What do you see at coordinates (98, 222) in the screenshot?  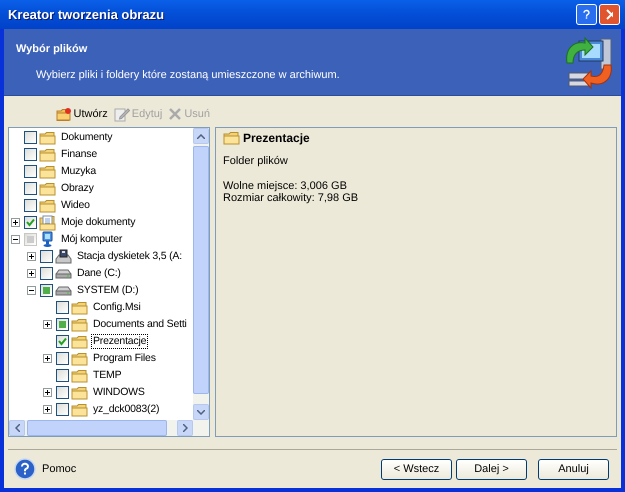 I see `tree-item: Moje dokumenty` at bounding box center [98, 222].